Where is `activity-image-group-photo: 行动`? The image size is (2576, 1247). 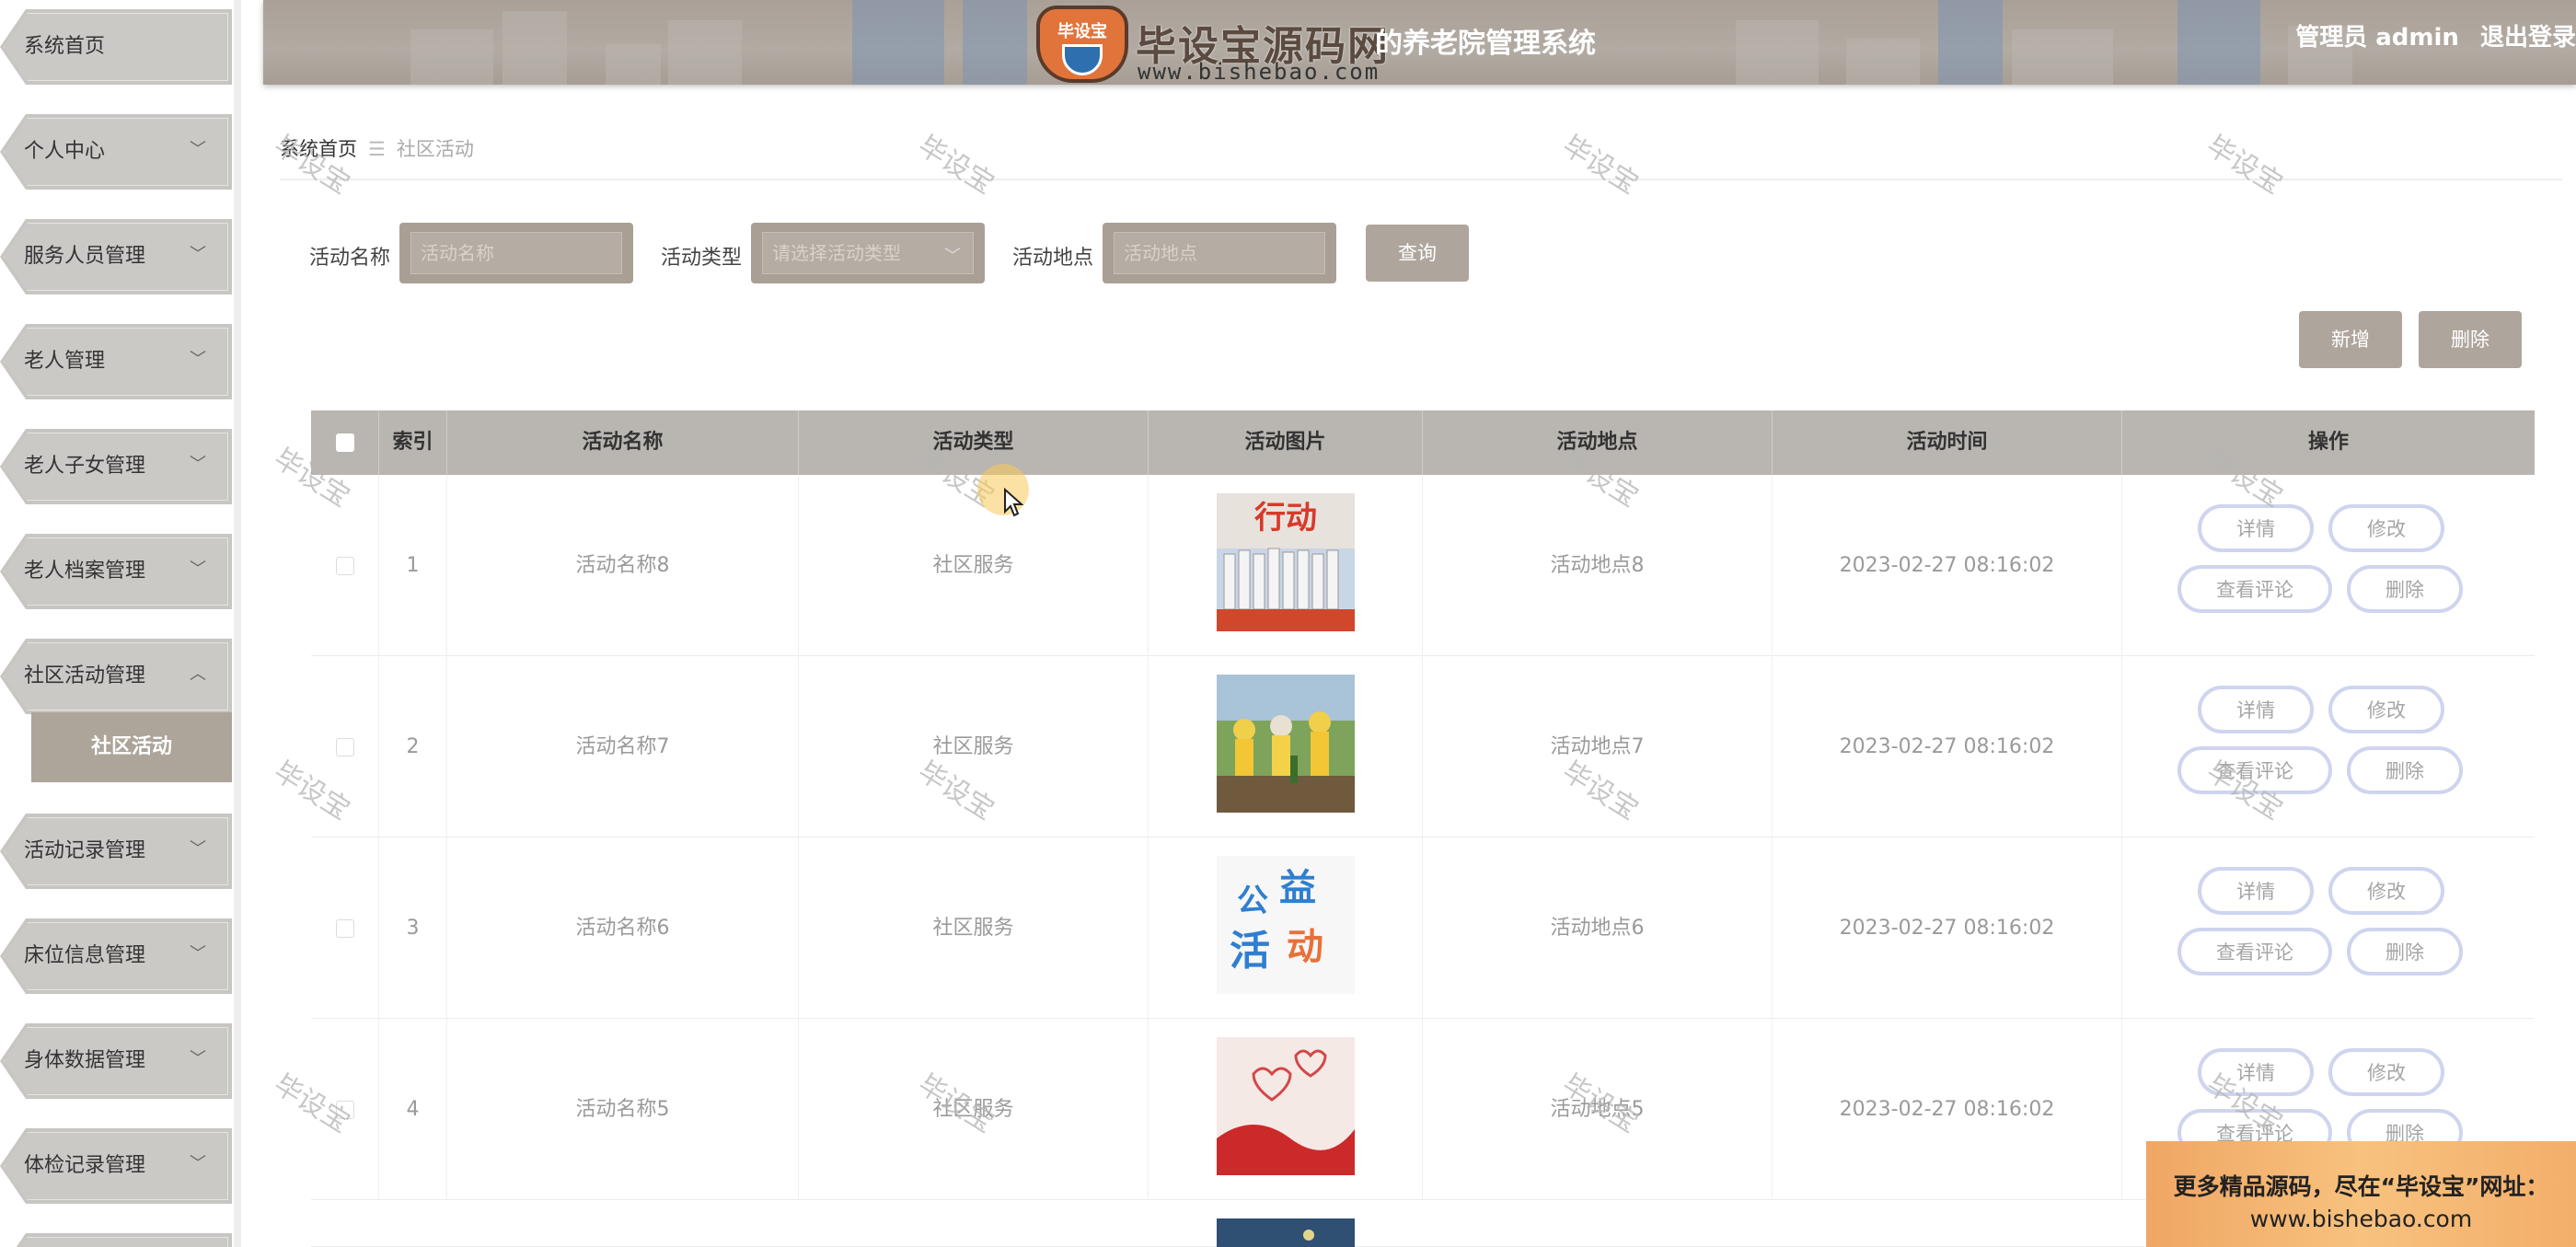 activity-image-group-photo: 行动 is located at coordinates (1286, 562).